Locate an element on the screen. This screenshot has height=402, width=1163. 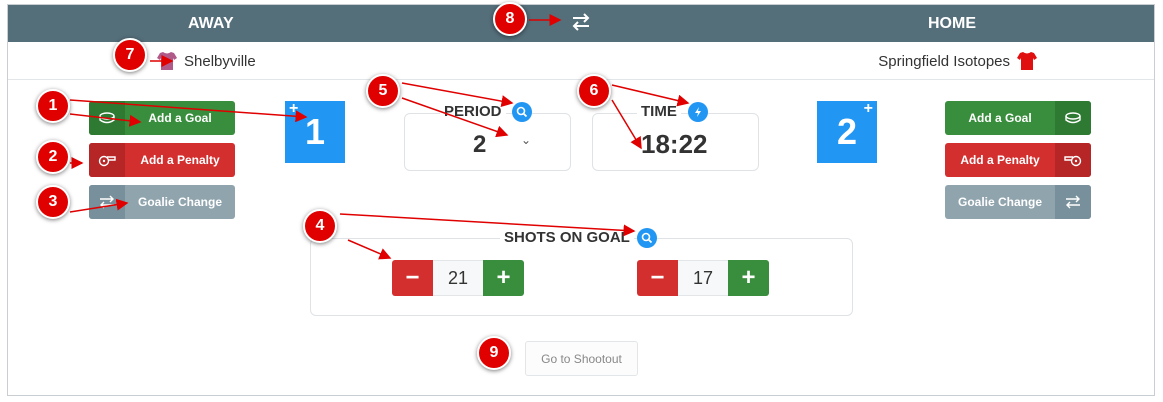
callout-marker: 7 is located at coordinates (130, 55).